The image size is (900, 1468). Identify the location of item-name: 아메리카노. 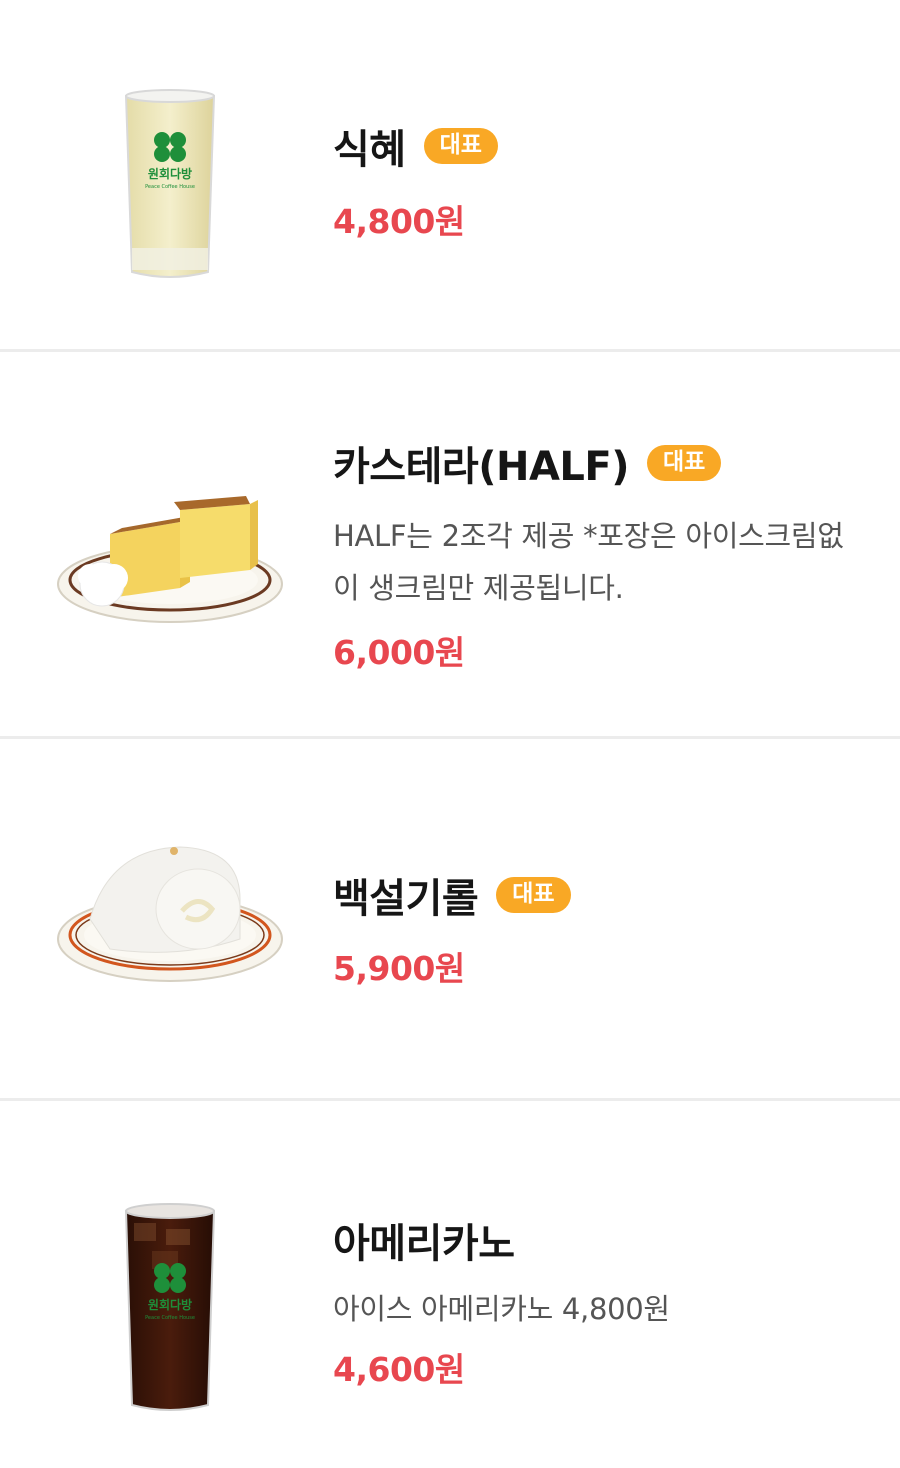
(424, 1244).